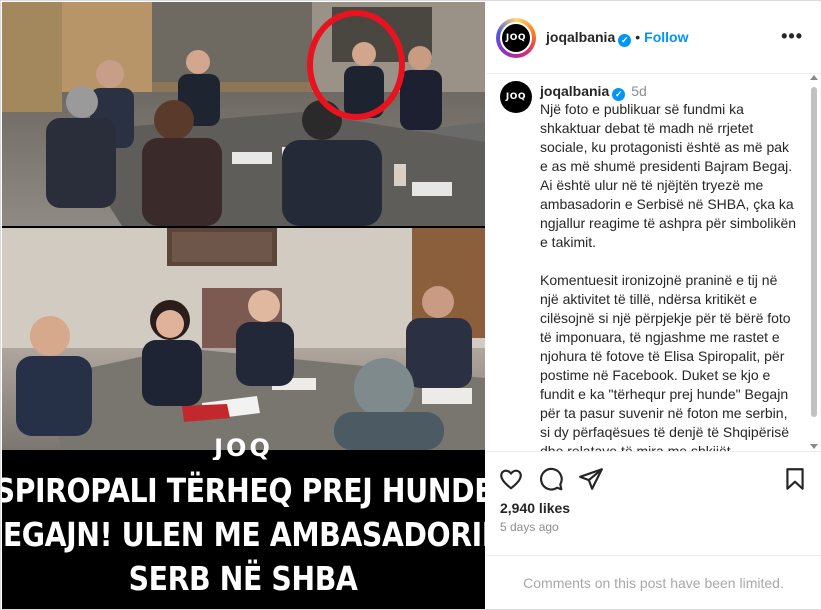 This screenshot has width=821, height=610. What do you see at coordinates (814, 446) in the screenshot?
I see `scroll-down-icon` at bounding box center [814, 446].